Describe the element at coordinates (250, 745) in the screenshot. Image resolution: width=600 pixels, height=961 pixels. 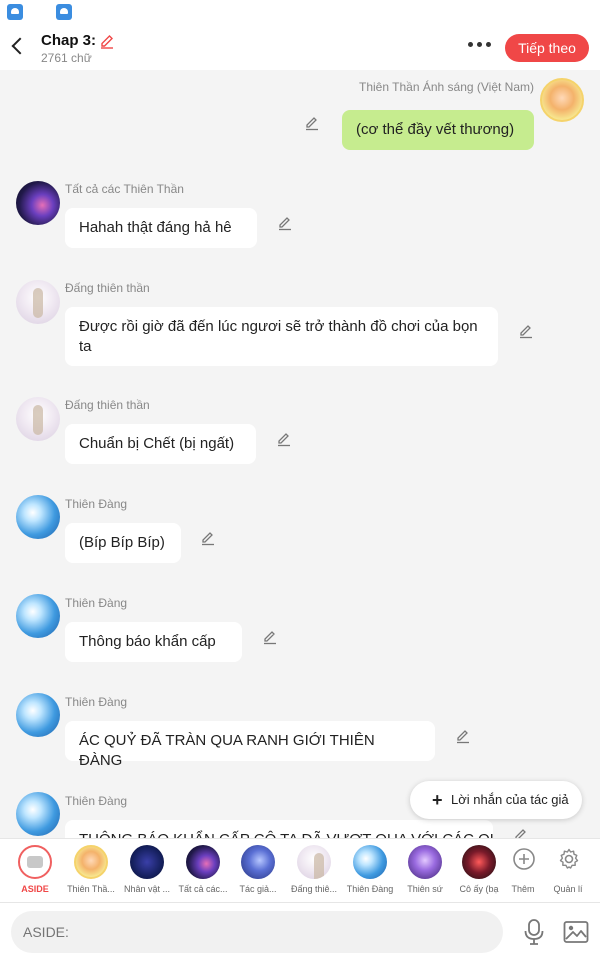
I see `message-bubble: ÁC QUỶ ĐÃ TRÀN QUA RANH GIỚI THIÊN ĐÀNG` at that location.